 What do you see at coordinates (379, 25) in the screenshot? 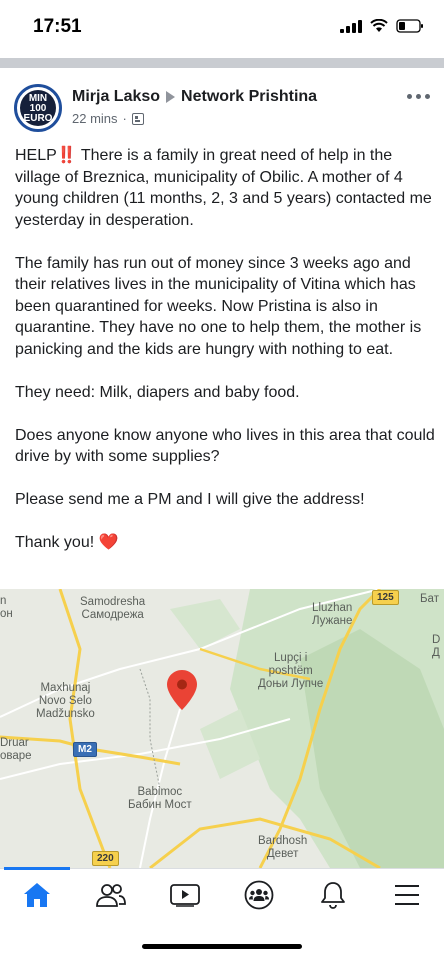
I see `wifi-icon` at bounding box center [379, 25].